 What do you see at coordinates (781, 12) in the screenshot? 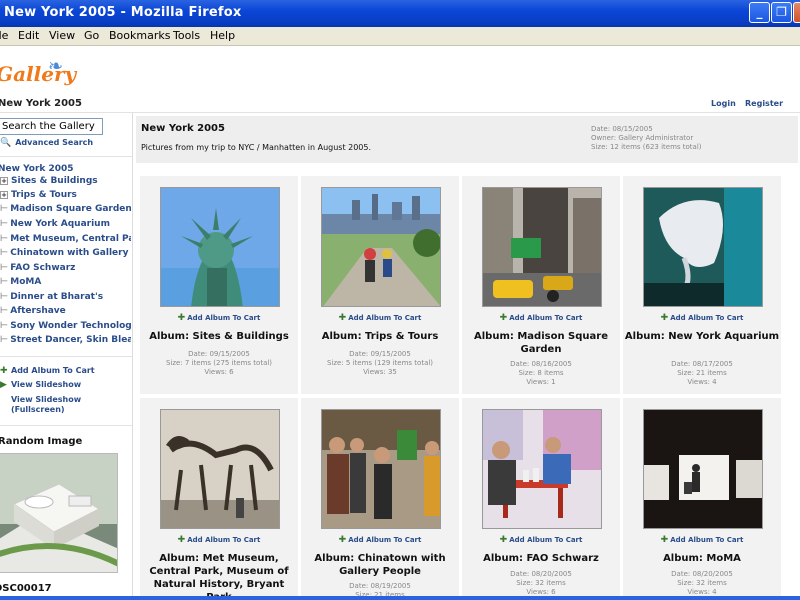
I see `maximize-button: ❐` at bounding box center [781, 12].